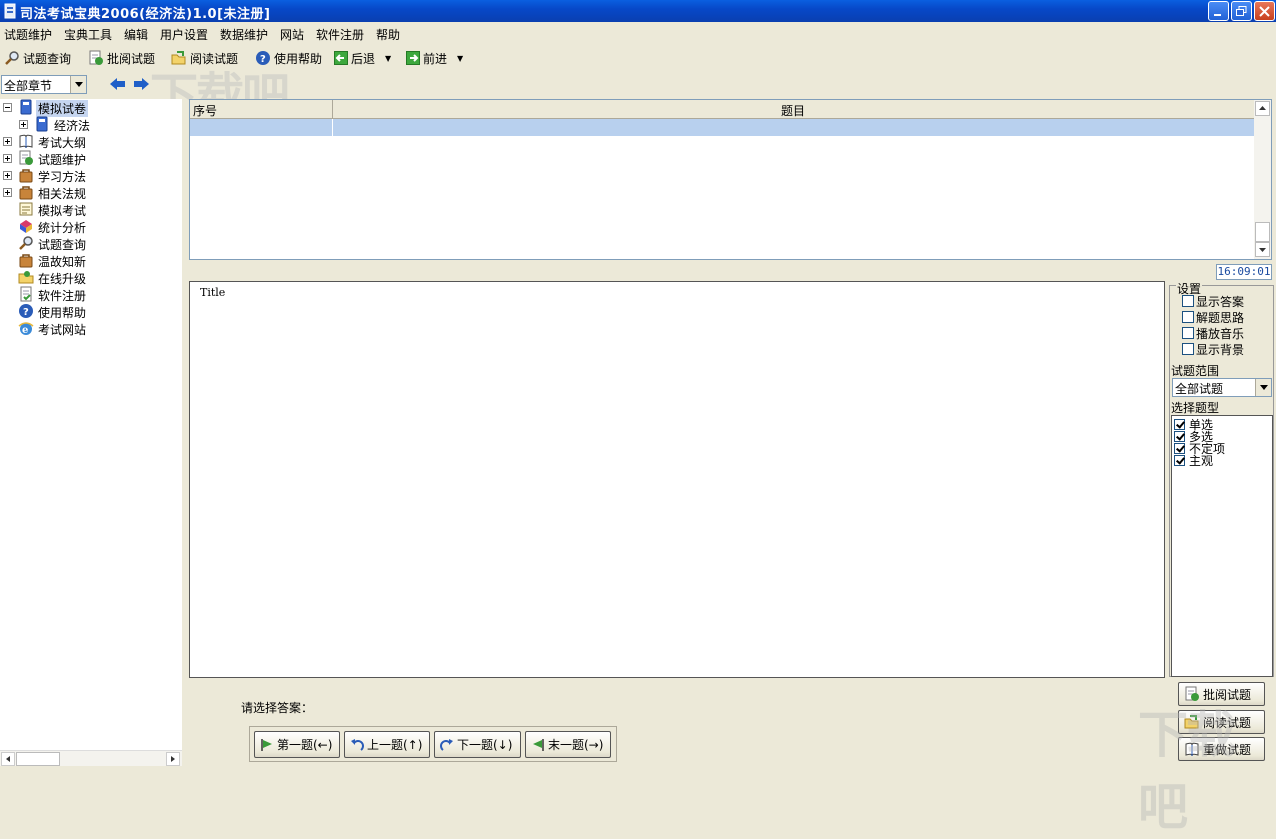  What do you see at coordinates (395, 745) in the screenshot?
I see `previous-label: 上一题(↑)` at bounding box center [395, 745].